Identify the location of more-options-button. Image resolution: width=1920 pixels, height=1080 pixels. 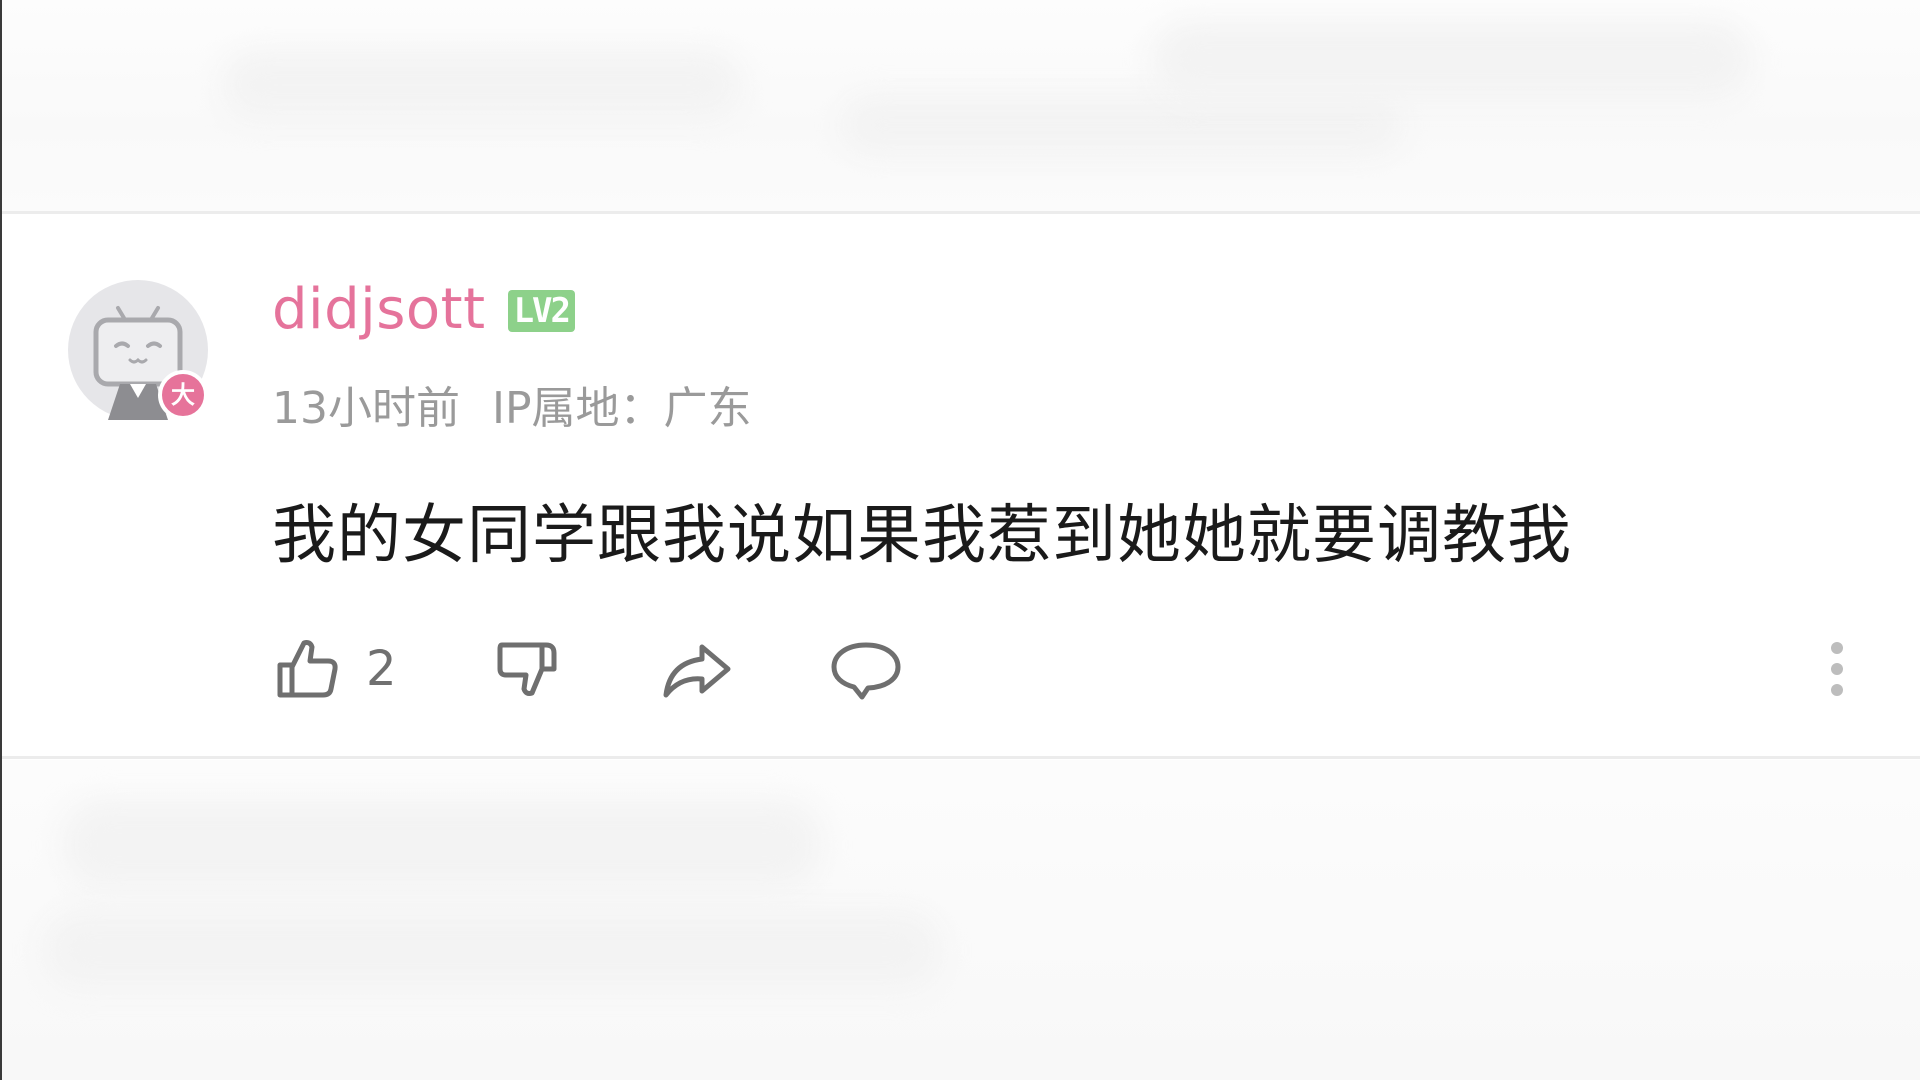
(1837, 669).